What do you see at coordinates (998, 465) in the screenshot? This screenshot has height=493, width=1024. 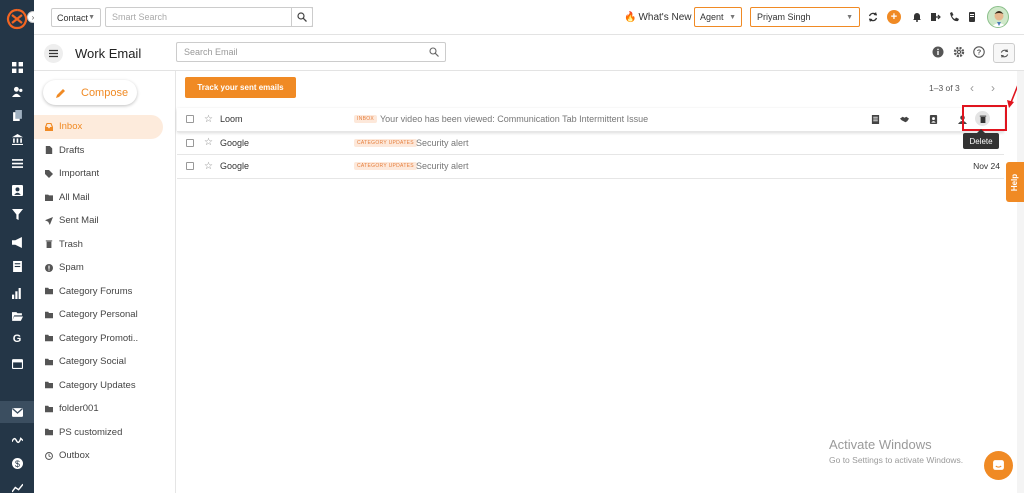 I see `chat-launcher-button` at bounding box center [998, 465].